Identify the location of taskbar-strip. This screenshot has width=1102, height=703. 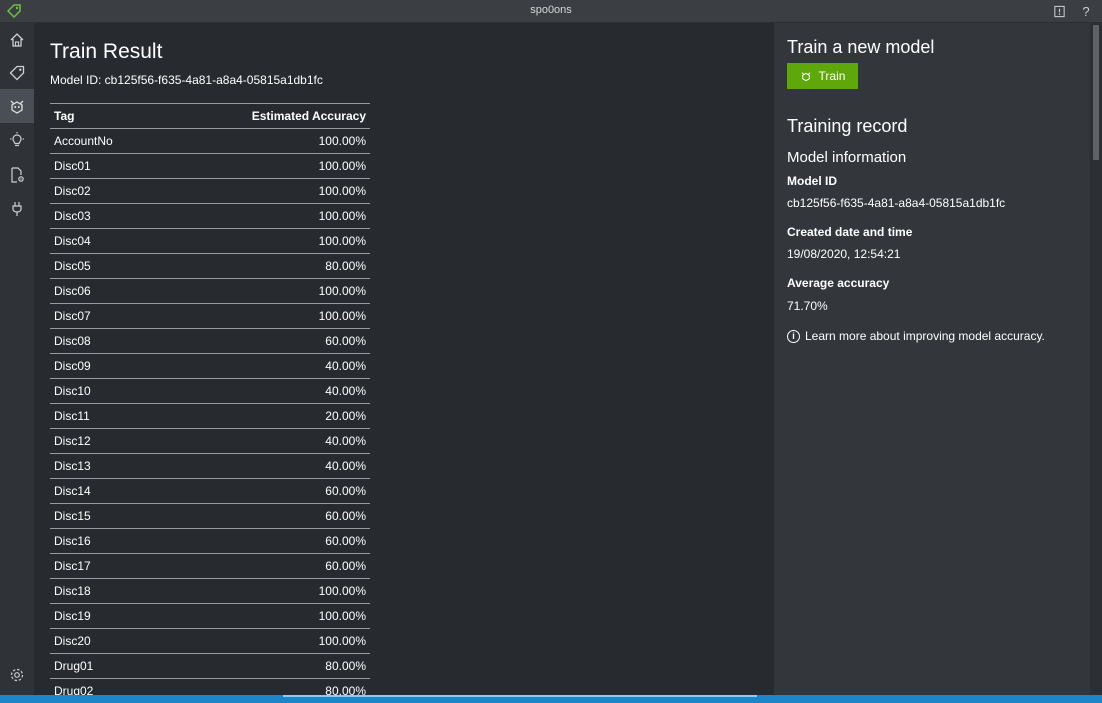
(551, 699).